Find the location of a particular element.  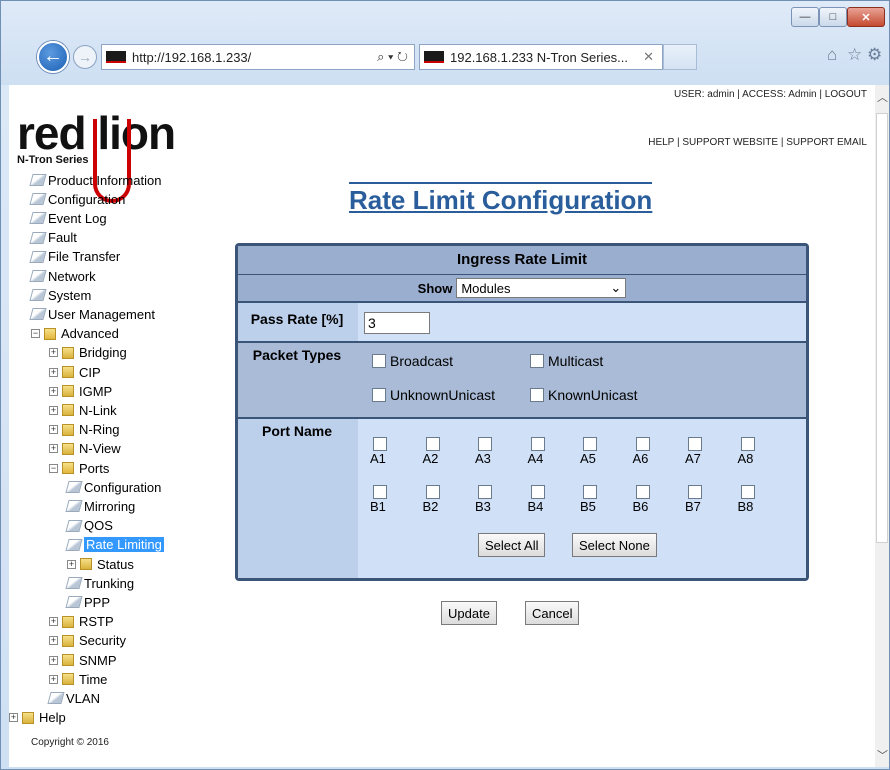

port-option: A3 is located at coordinates (490, 451).